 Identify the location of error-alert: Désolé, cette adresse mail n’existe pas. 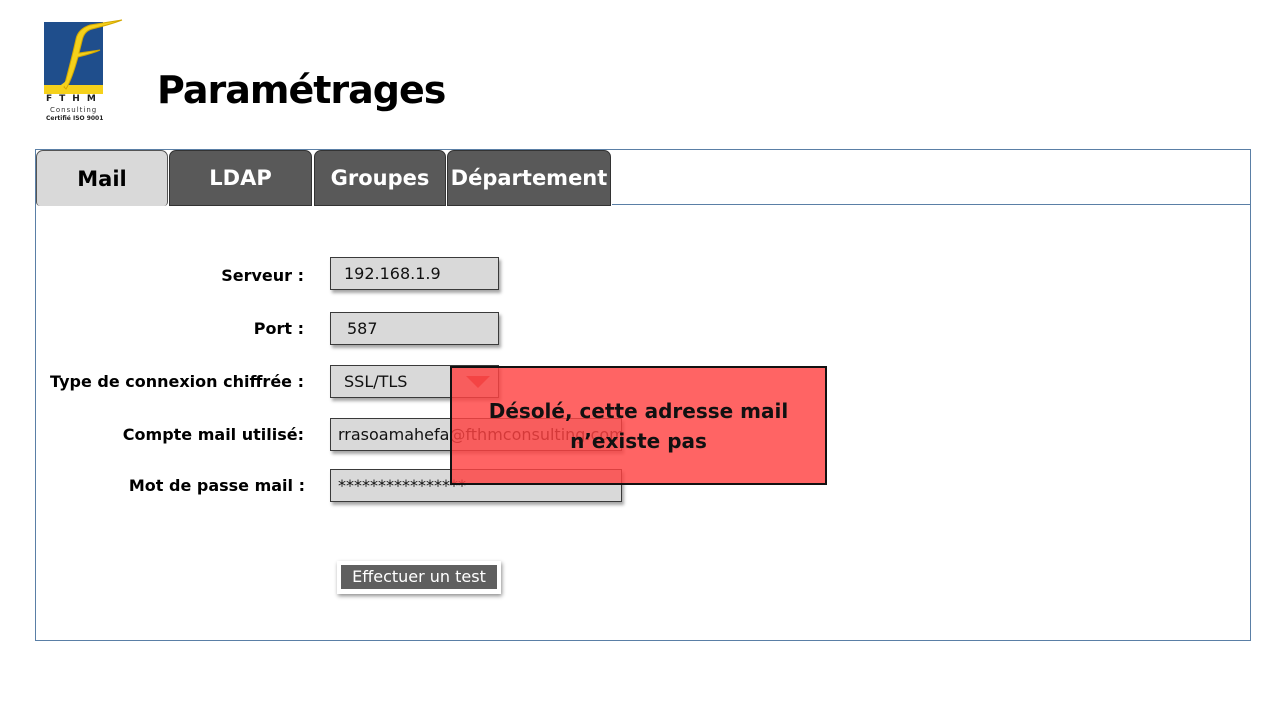
(638, 425).